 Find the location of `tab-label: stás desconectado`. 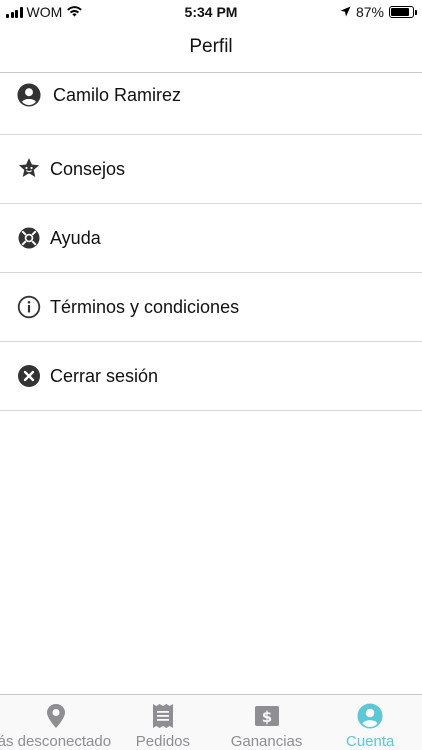

tab-label: stás desconectado is located at coordinates (56, 741).